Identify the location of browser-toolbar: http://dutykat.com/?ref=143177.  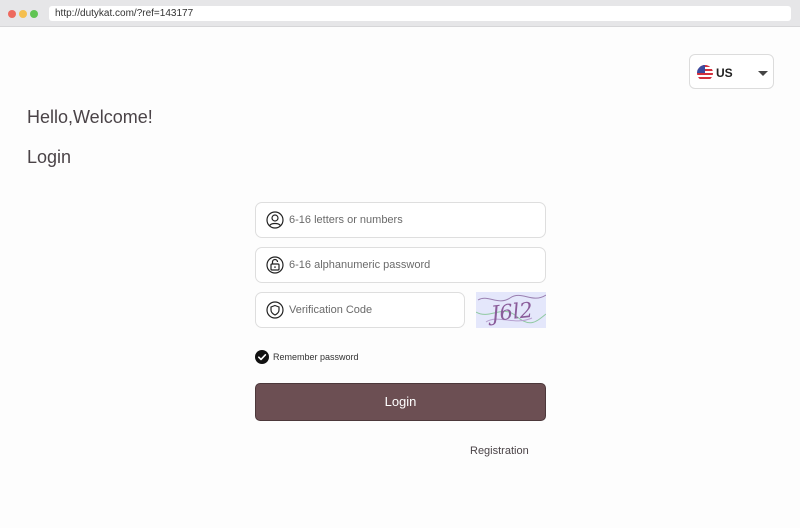
(400, 13).